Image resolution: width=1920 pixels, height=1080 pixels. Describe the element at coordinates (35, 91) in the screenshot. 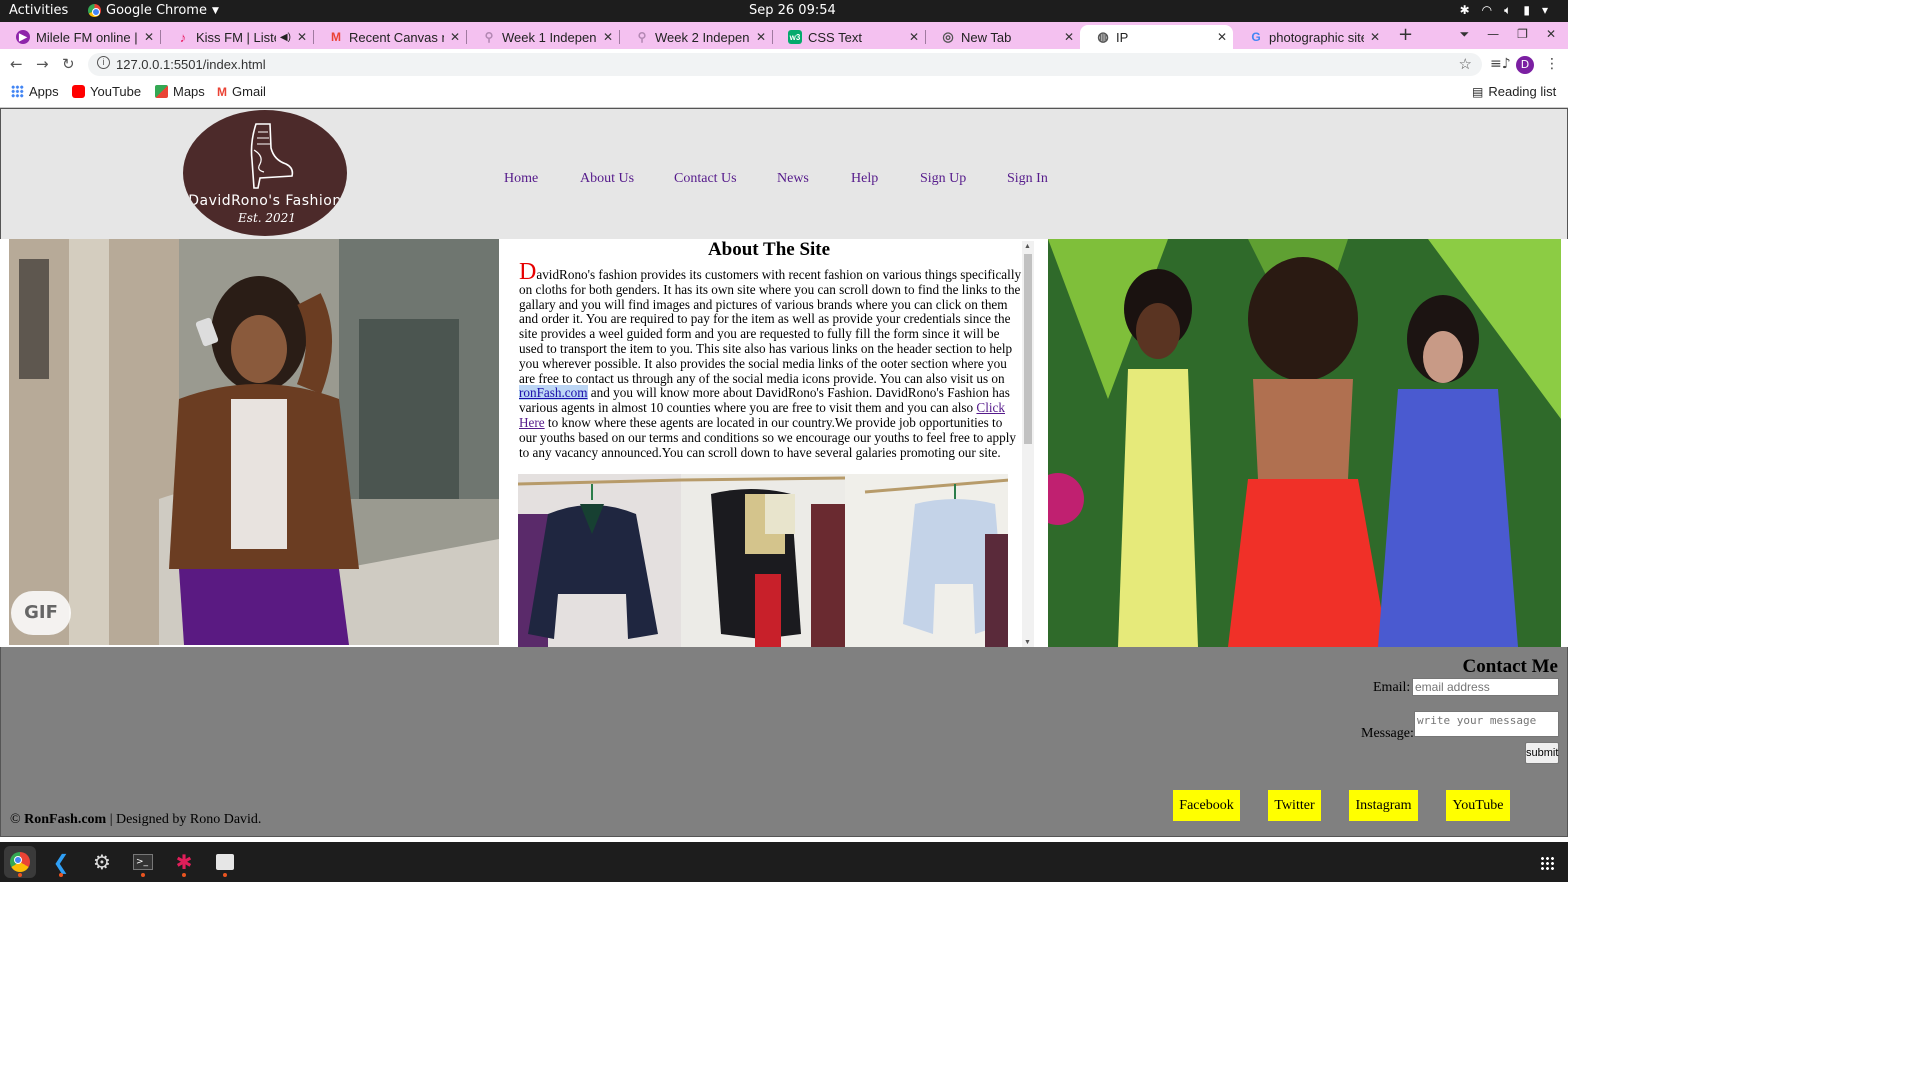

I see `bookmark-apps: Apps` at that location.